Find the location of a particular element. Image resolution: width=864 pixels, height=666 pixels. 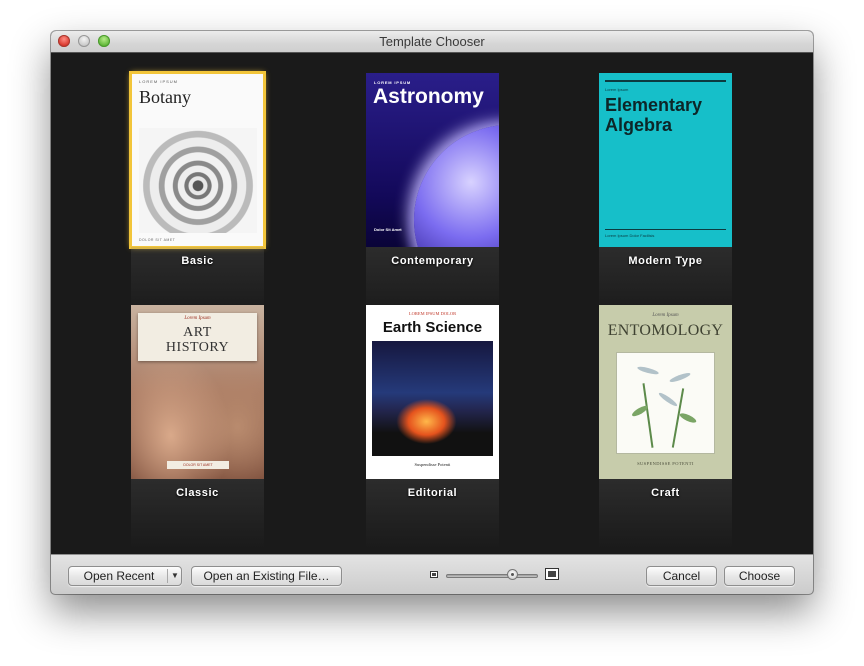

cover-title-panel: Lorem Ipsum ART HISTORY is located at coordinates (197, 337).